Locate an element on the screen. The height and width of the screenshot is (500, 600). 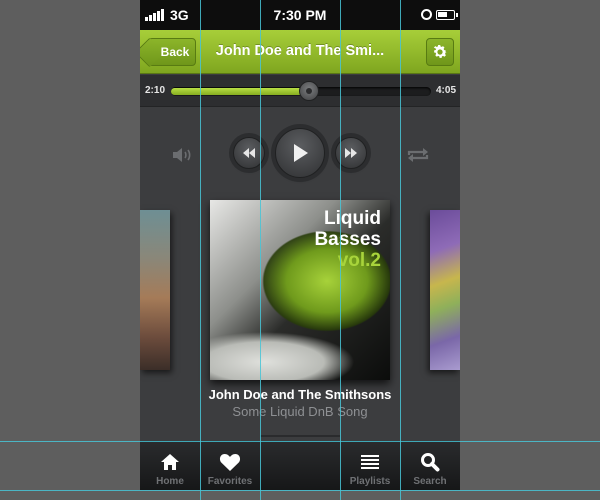
battery-icon is located at coordinates (447, 15).